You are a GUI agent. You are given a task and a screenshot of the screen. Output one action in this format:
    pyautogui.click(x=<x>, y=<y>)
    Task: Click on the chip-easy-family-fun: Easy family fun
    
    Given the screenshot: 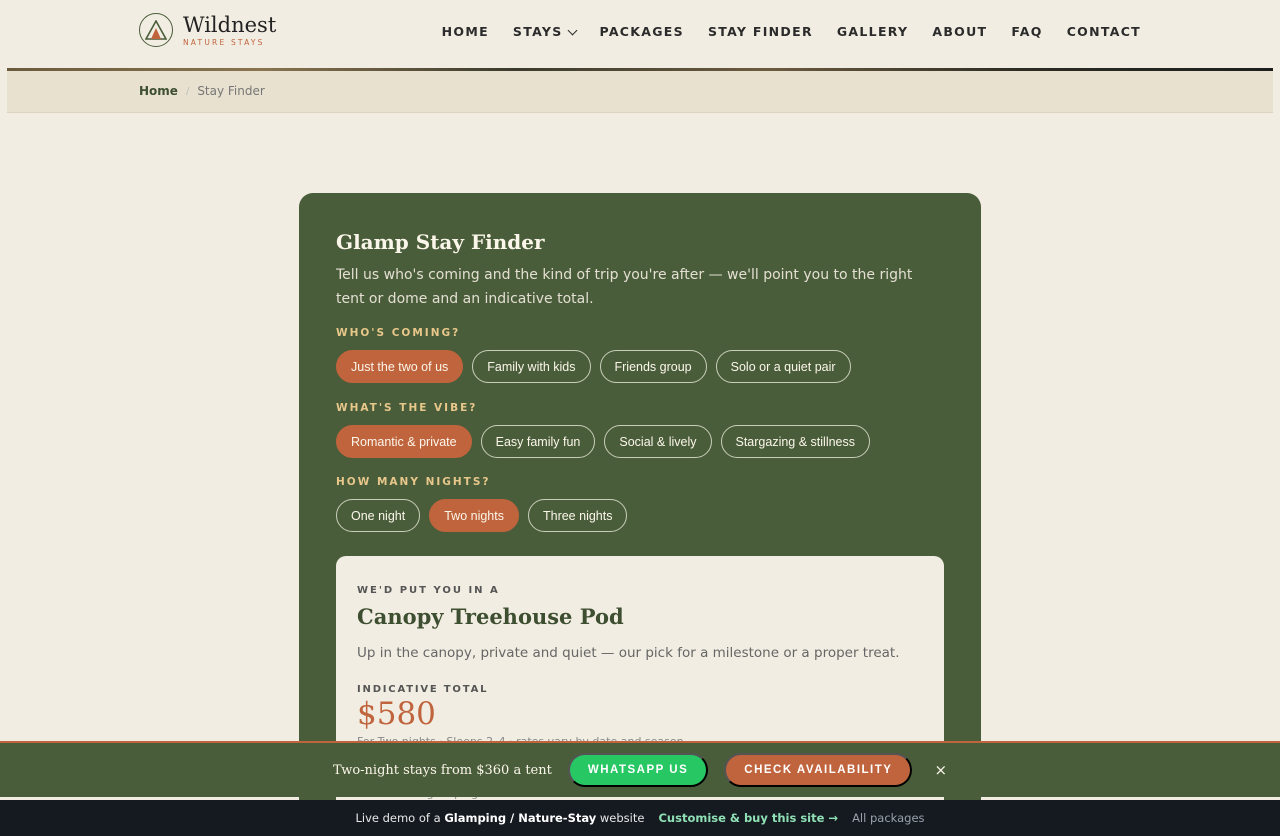 What is the action you would take?
    pyautogui.click(x=538, y=441)
    